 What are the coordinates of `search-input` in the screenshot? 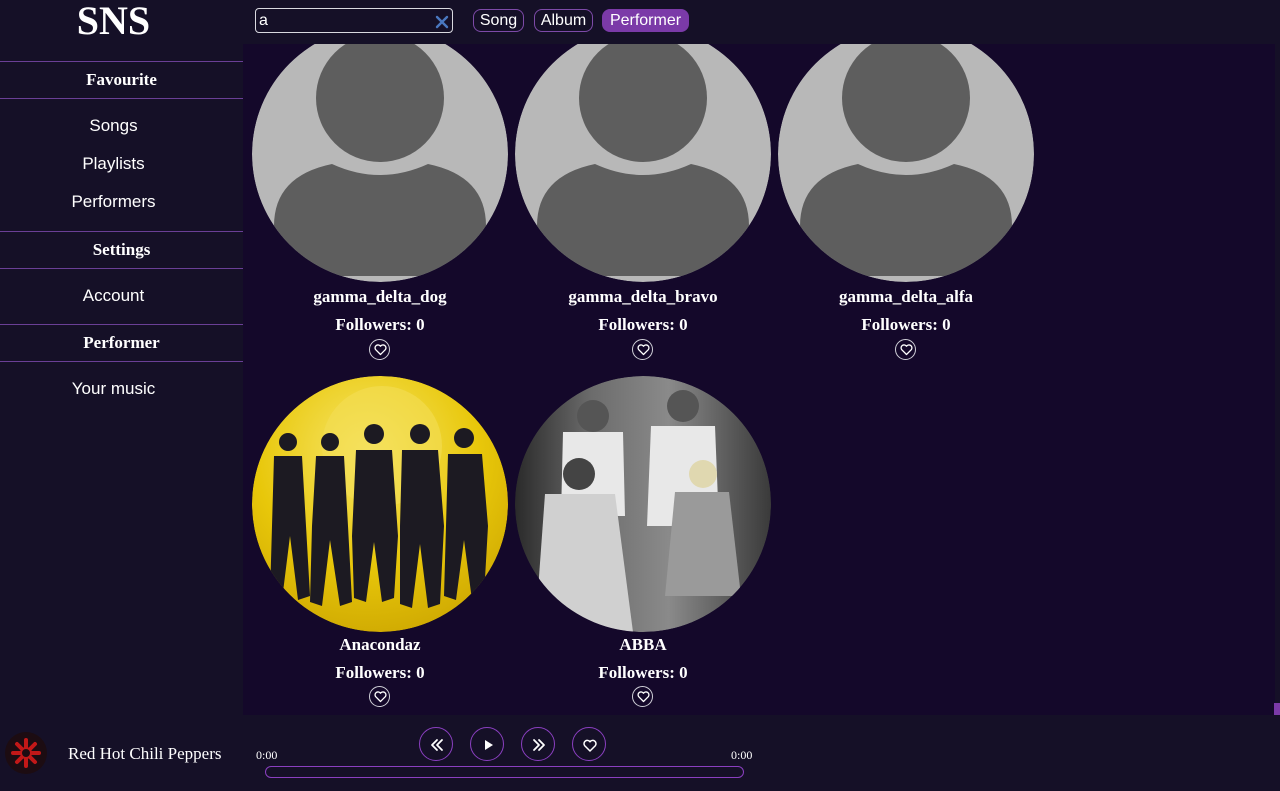 It's located at (344, 20).